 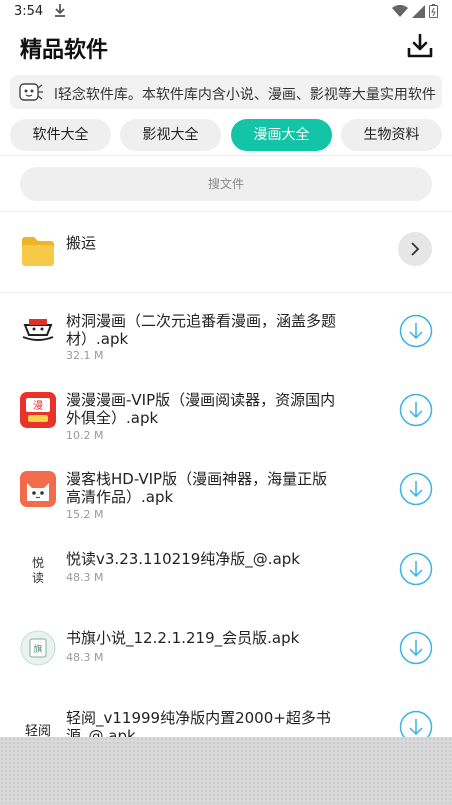 What do you see at coordinates (183, 559) in the screenshot?
I see `file-name: 悦读v3.23.110219纯净版_@.apk` at bounding box center [183, 559].